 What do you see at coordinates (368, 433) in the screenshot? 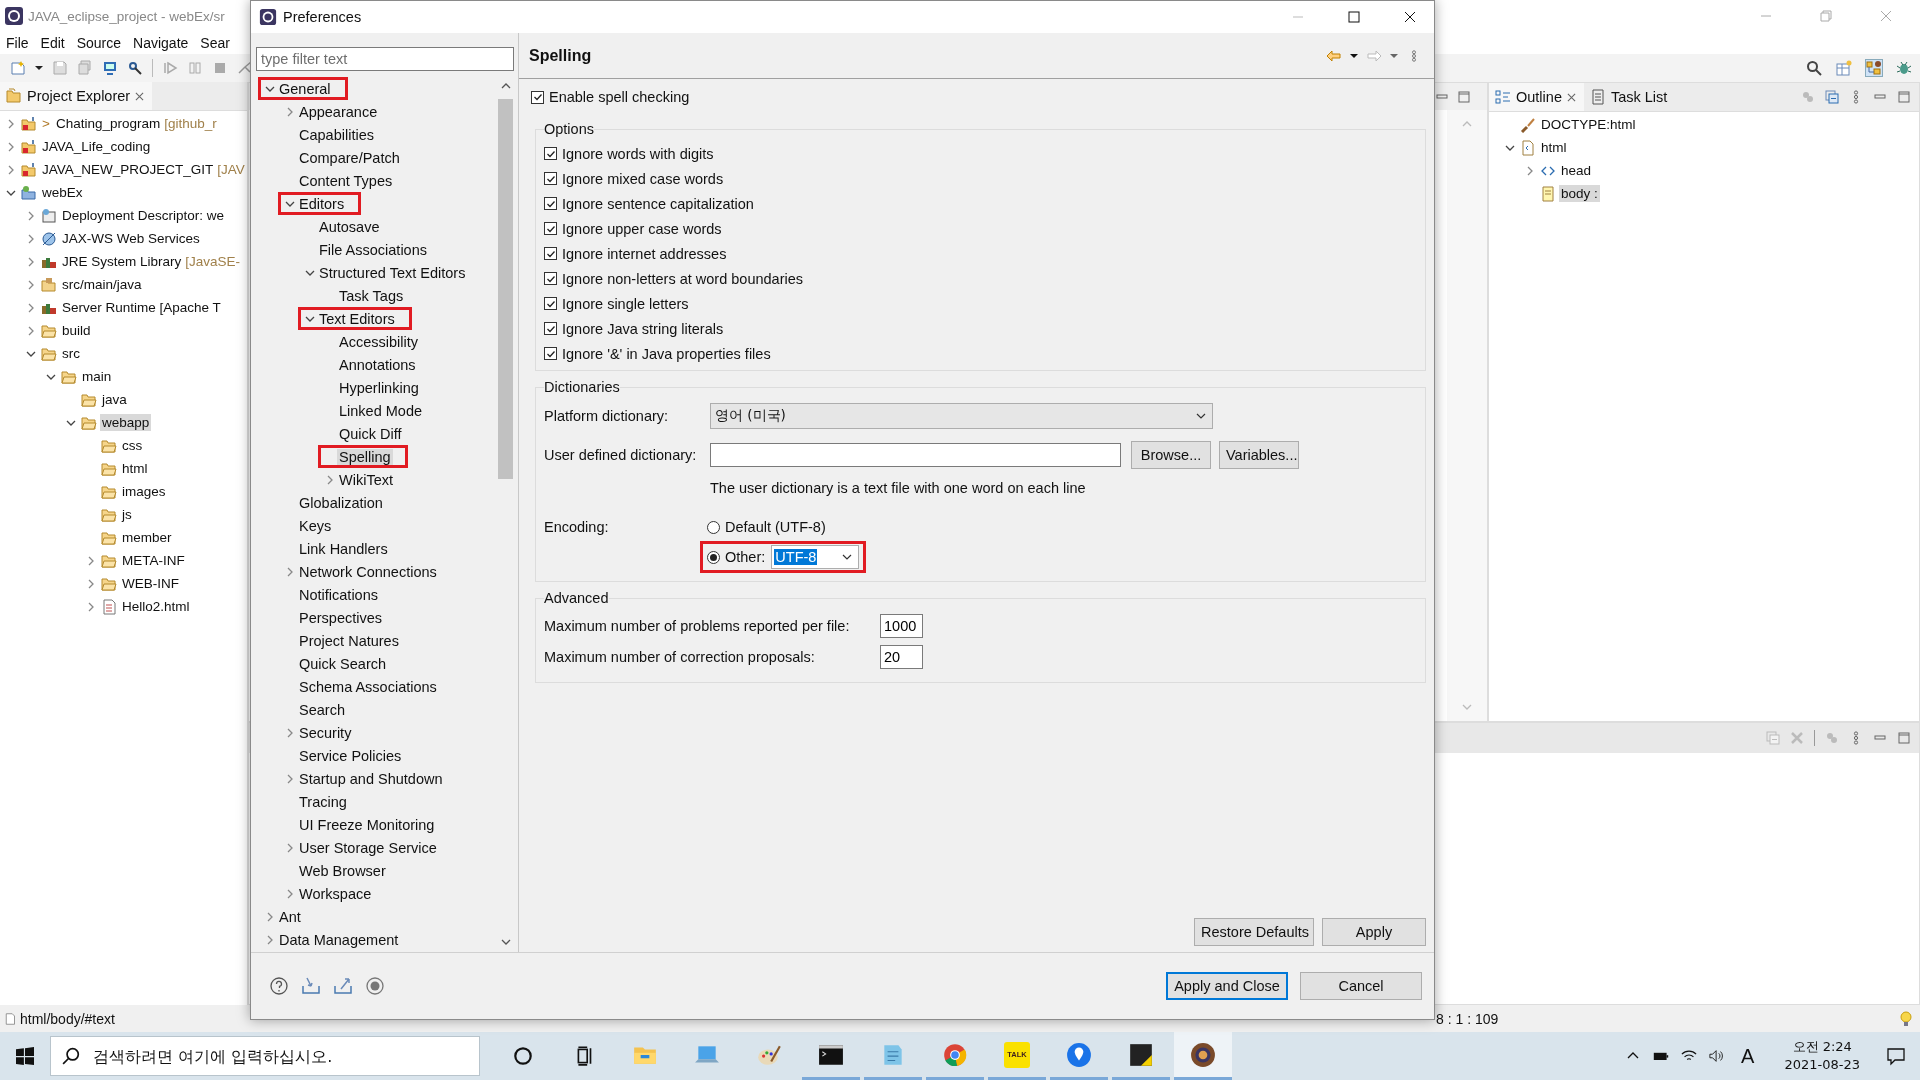
I see `tree-item: Quick Diff` at bounding box center [368, 433].